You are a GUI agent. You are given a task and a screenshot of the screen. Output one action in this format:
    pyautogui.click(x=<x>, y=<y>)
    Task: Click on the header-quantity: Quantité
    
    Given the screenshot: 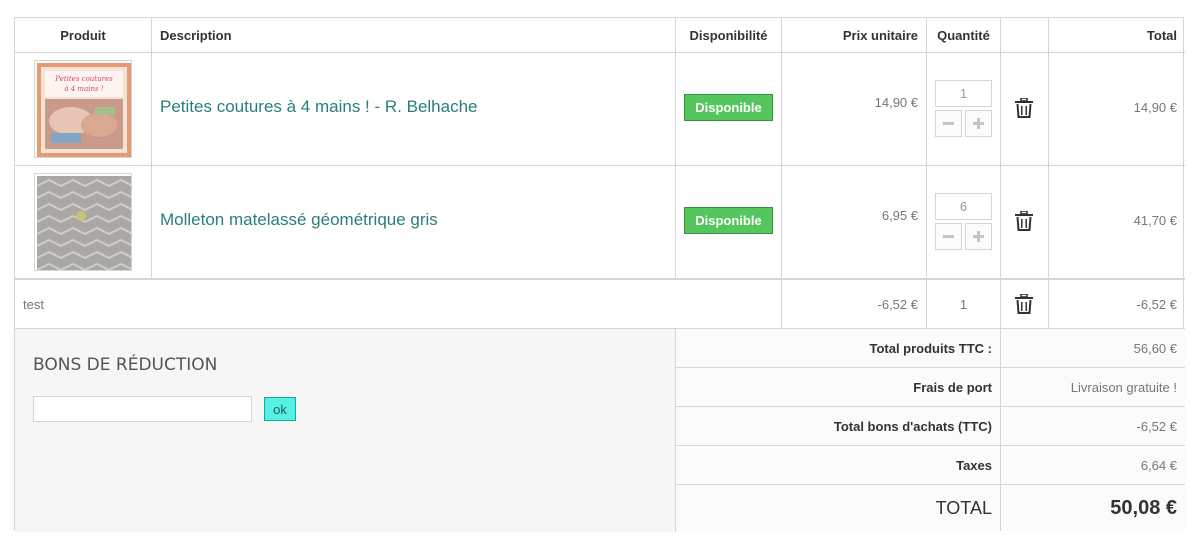 What is the action you would take?
    pyautogui.click(x=964, y=35)
    